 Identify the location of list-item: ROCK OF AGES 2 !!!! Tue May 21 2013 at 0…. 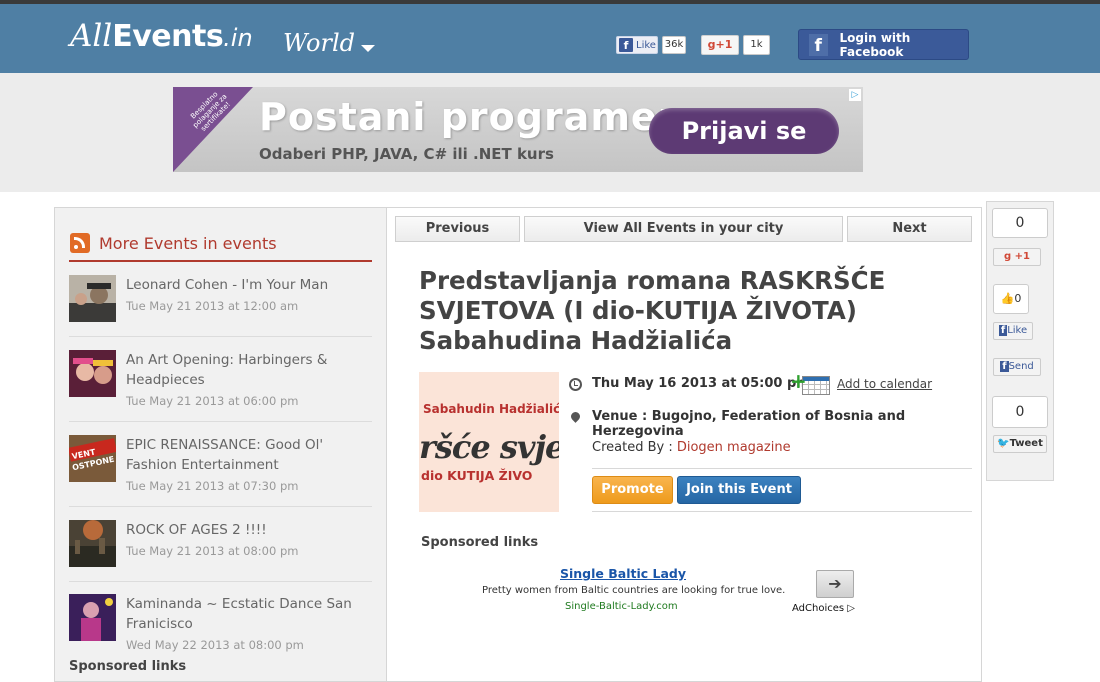
(220, 551).